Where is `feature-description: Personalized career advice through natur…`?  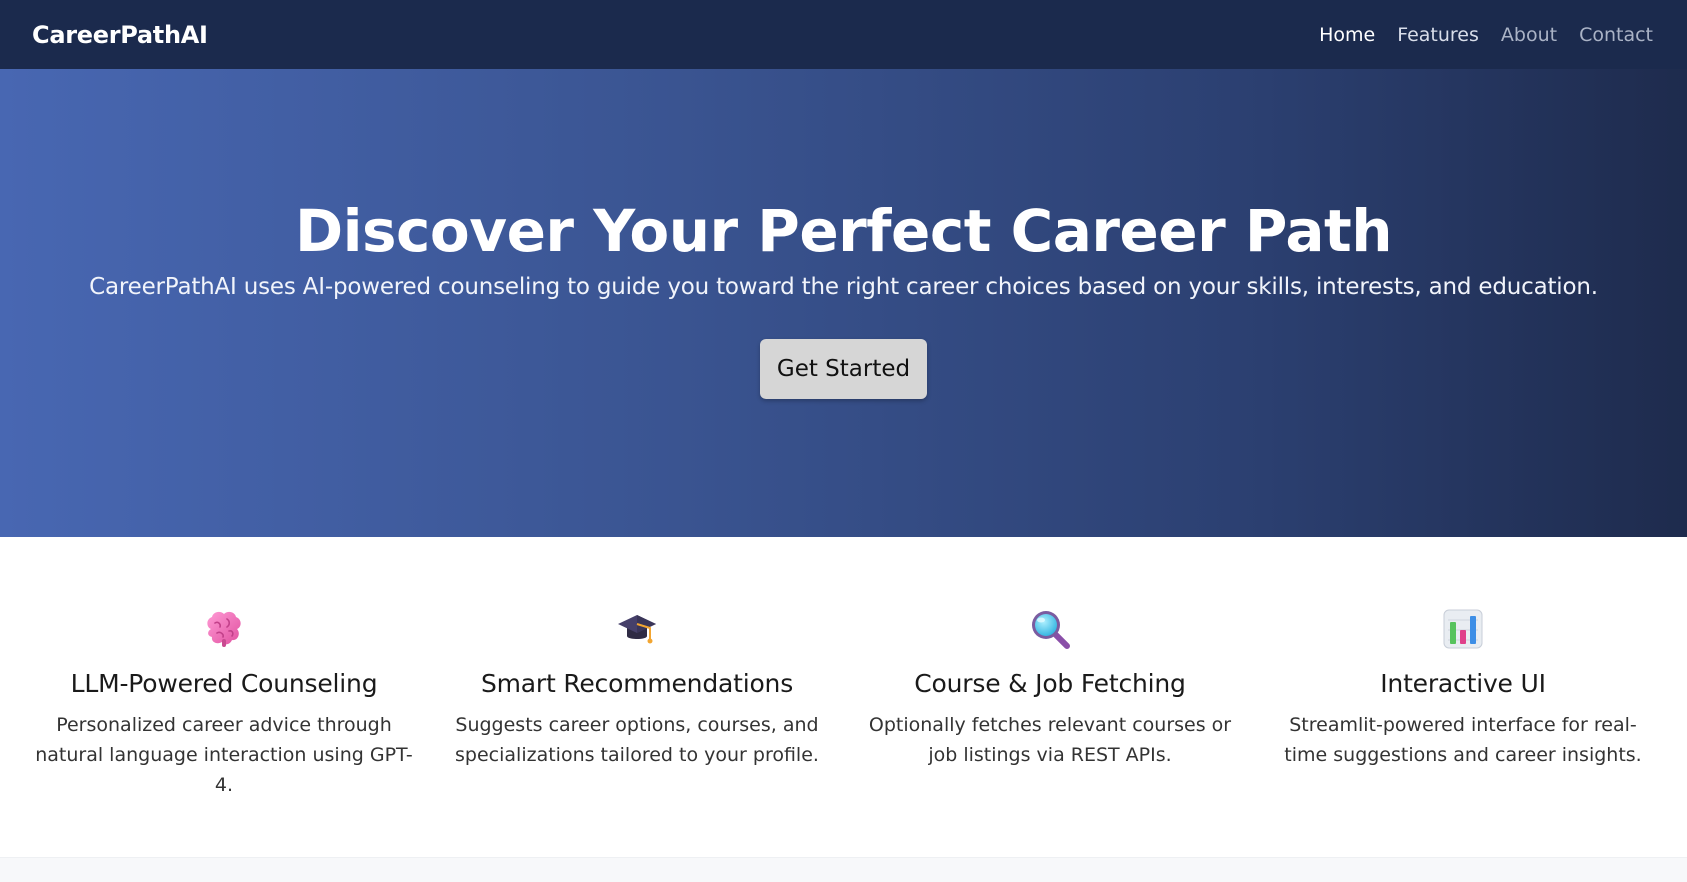 feature-description: Personalized career advice through natur… is located at coordinates (224, 755).